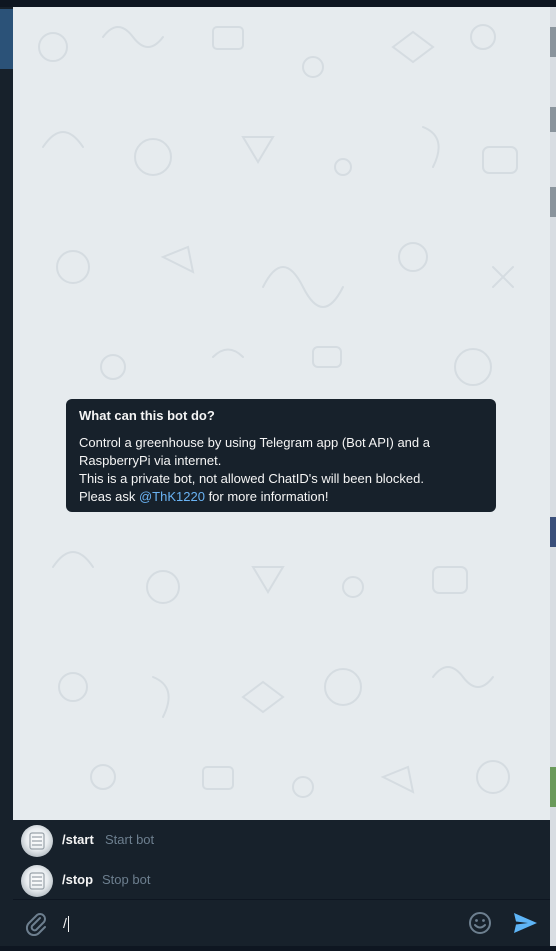  What do you see at coordinates (480, 923) in the screenshot?
I see `smiley-icon` at bounding box center [480, 923].